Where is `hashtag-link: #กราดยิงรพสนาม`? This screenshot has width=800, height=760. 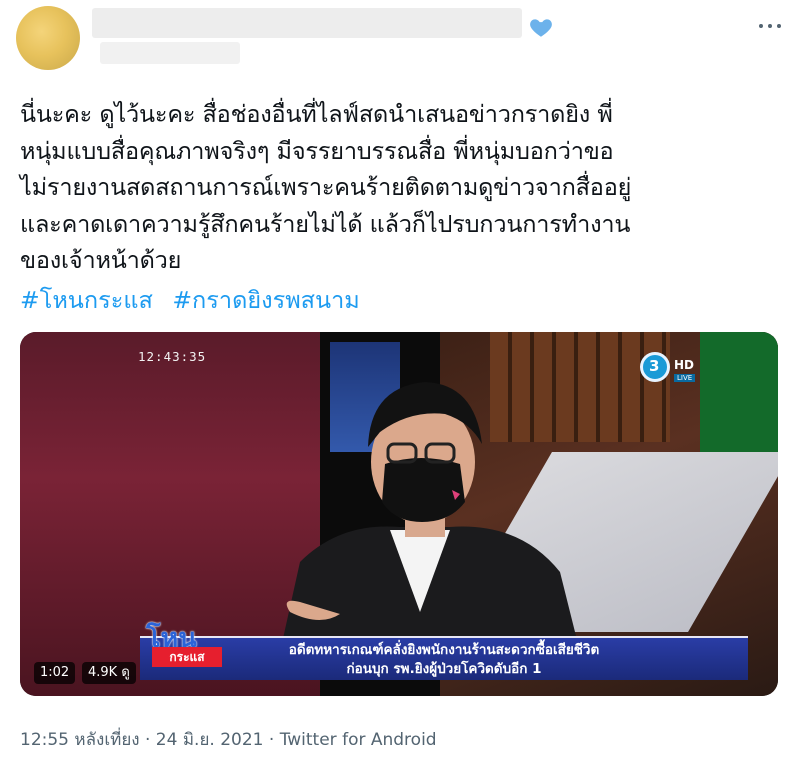 hashtag-link: #กราดยิงรพสนาม is located at coordinates (265, 300).